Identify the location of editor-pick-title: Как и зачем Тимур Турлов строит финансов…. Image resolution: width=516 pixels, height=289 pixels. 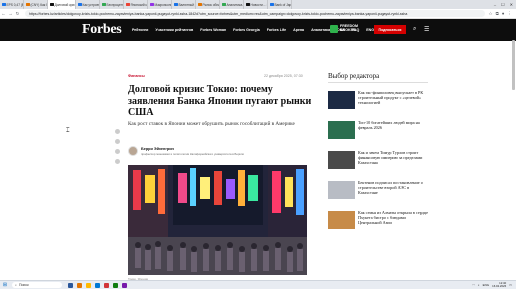
(393, 157).